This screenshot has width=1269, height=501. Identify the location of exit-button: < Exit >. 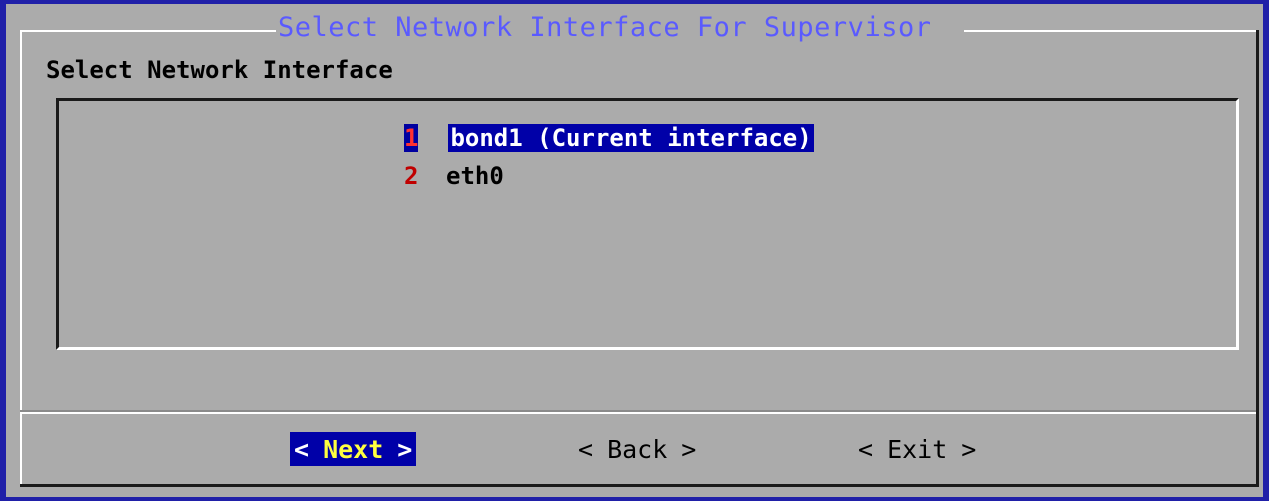
(917, 449).